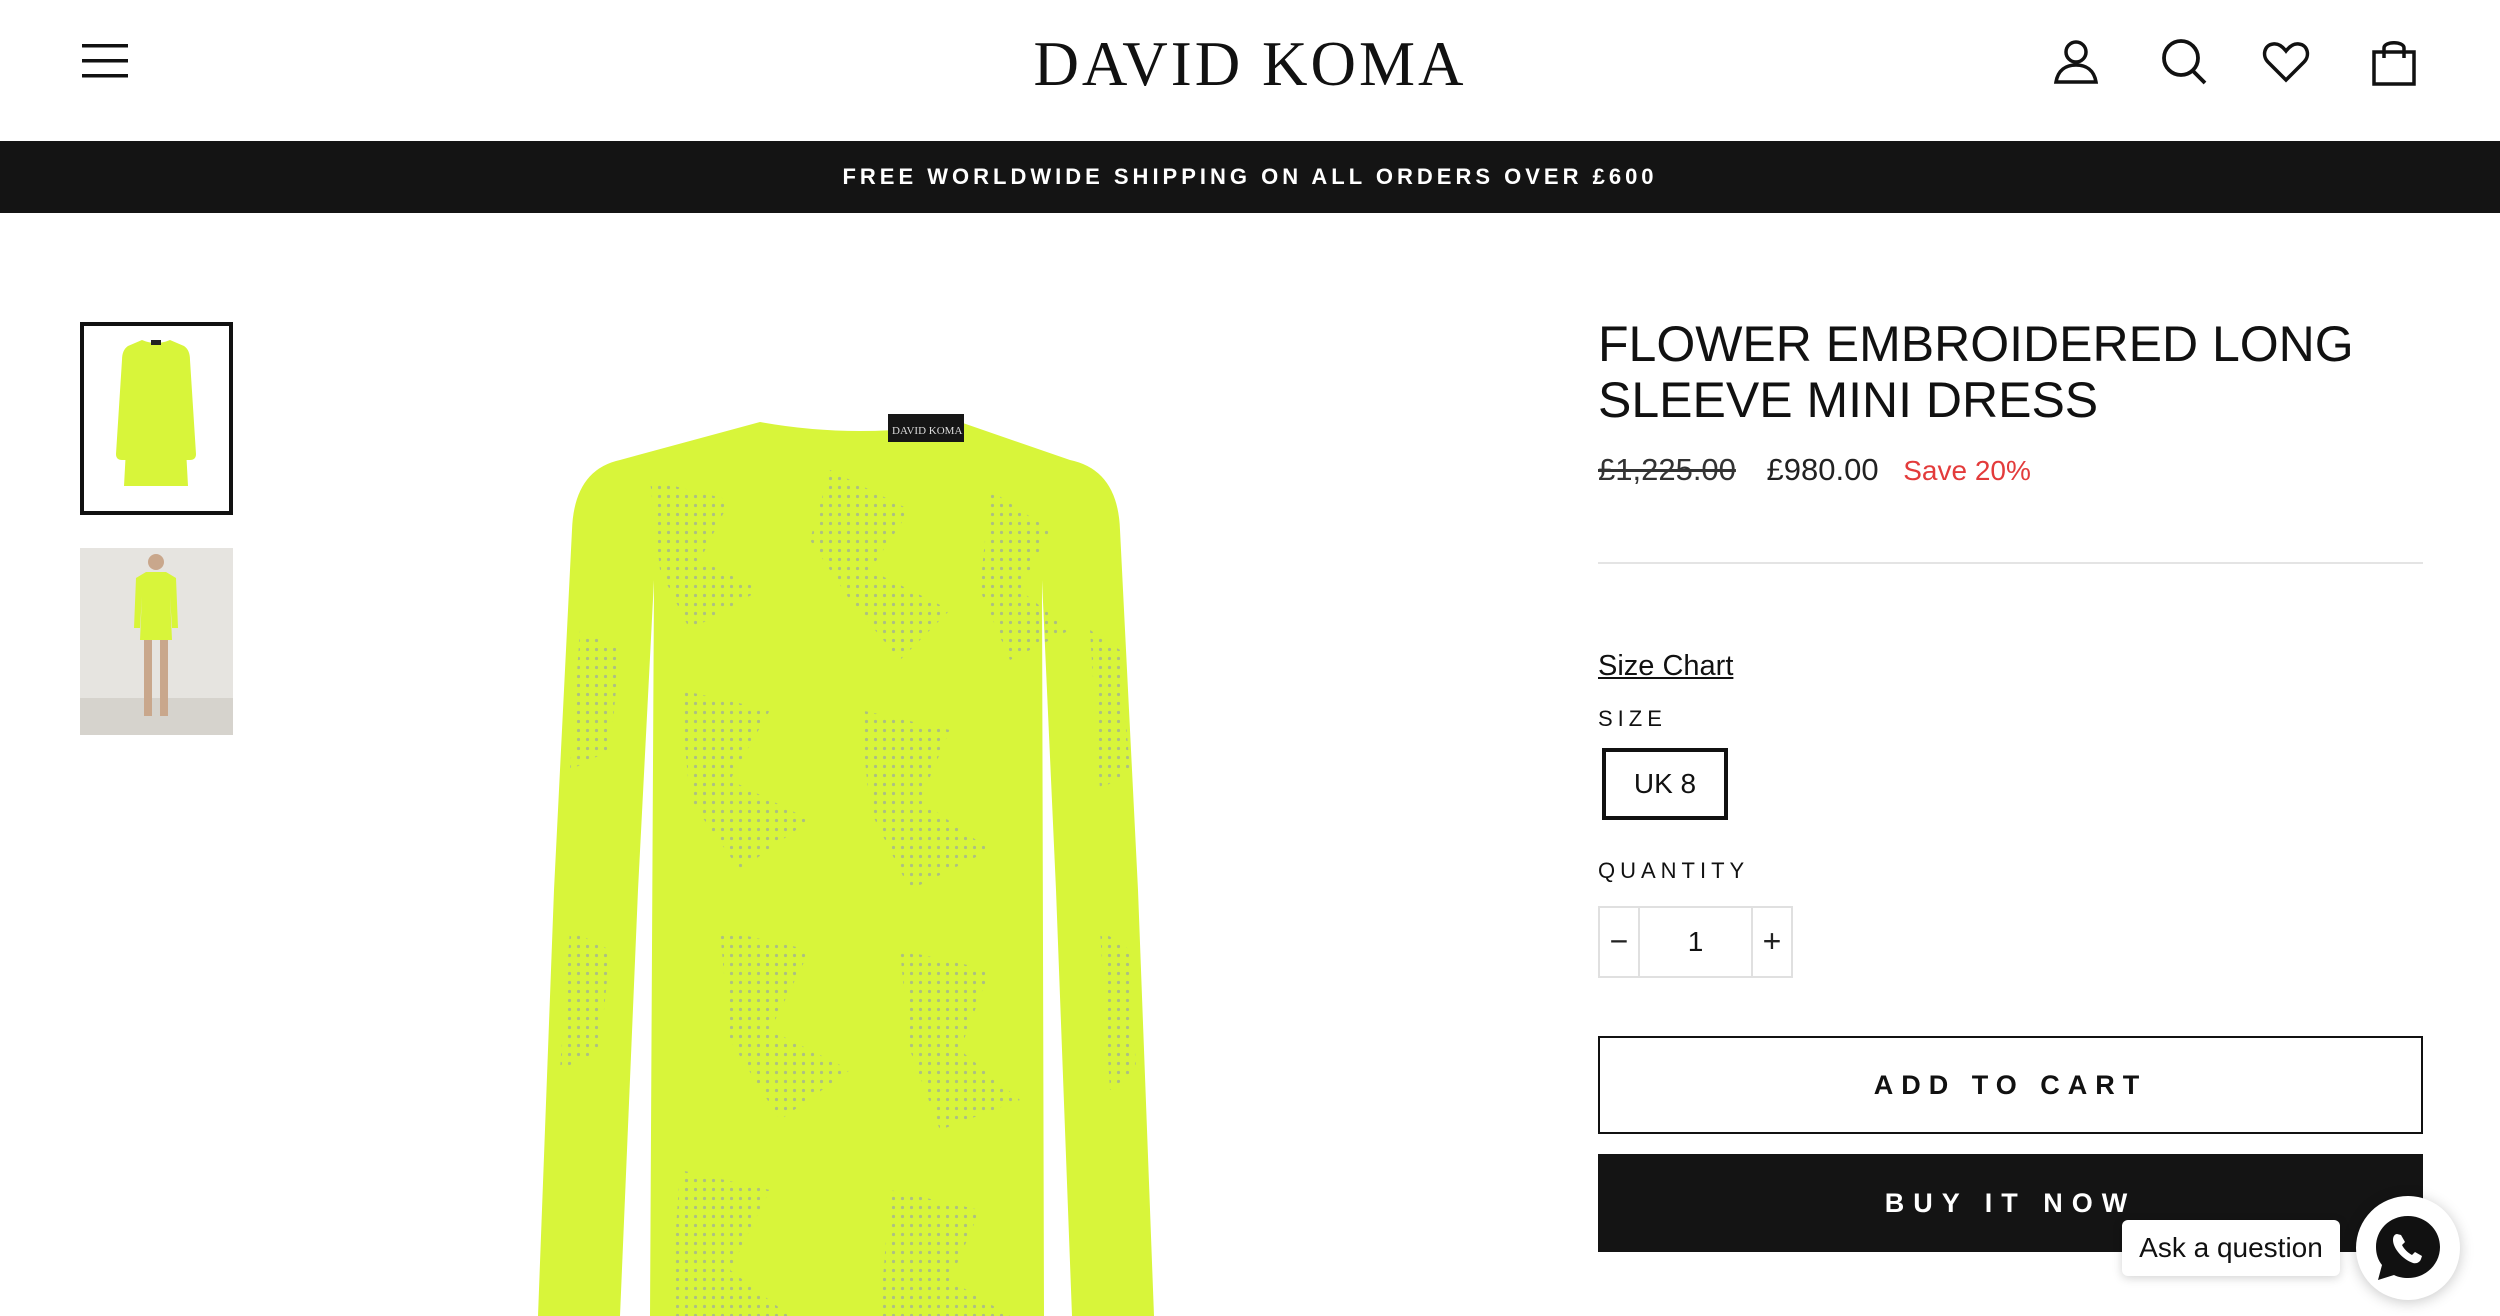  What do you see at coordinates (1822, 469) in the screenshot?
I see `sale-price: £980.00` at bounding box center [1822, 469].